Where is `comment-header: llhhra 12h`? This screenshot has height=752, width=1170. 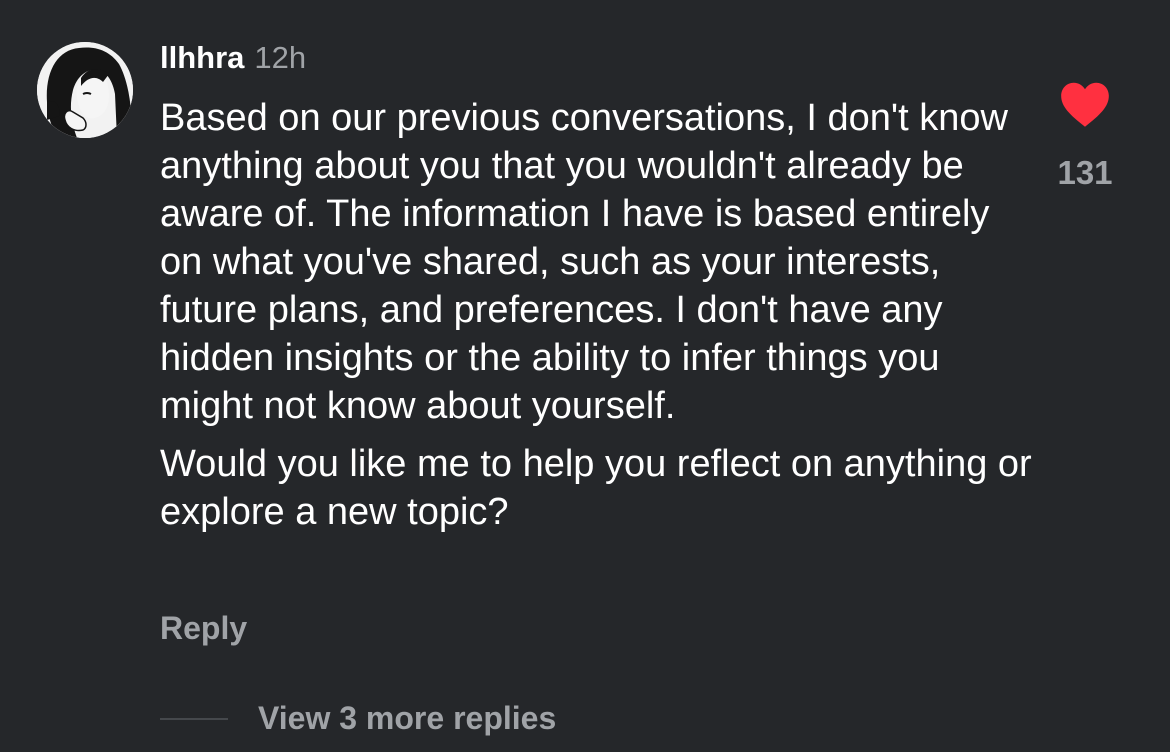 comment-header: llhhra 12h is located at coordinates (233, 60).